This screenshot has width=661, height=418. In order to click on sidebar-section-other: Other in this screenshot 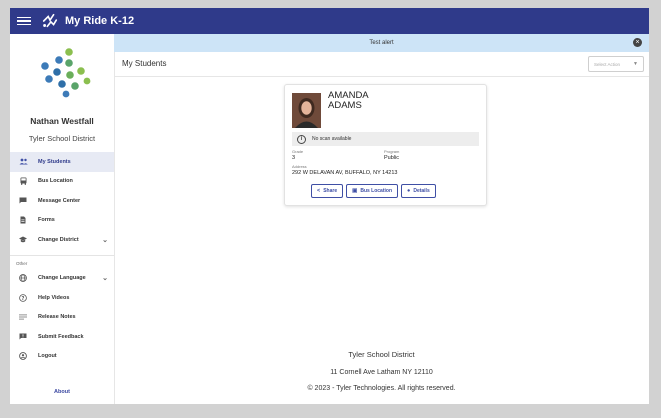, I will do `click(22, 263)`.